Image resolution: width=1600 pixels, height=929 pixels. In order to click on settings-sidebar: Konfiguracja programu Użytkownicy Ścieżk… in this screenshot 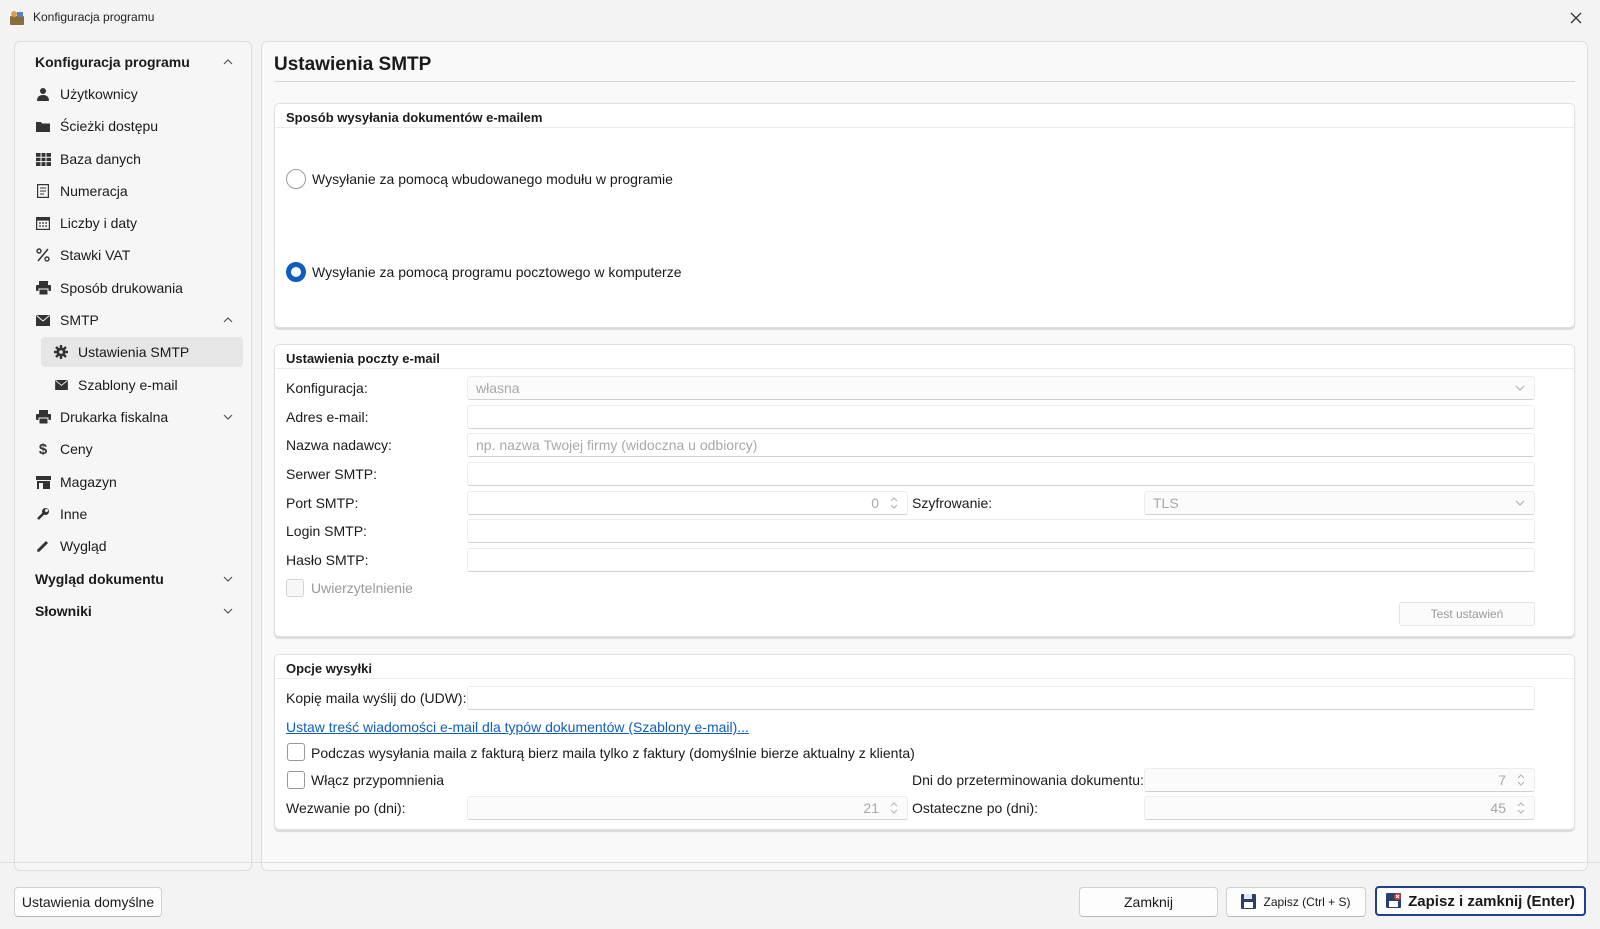, I will do `click(133, 456)`.